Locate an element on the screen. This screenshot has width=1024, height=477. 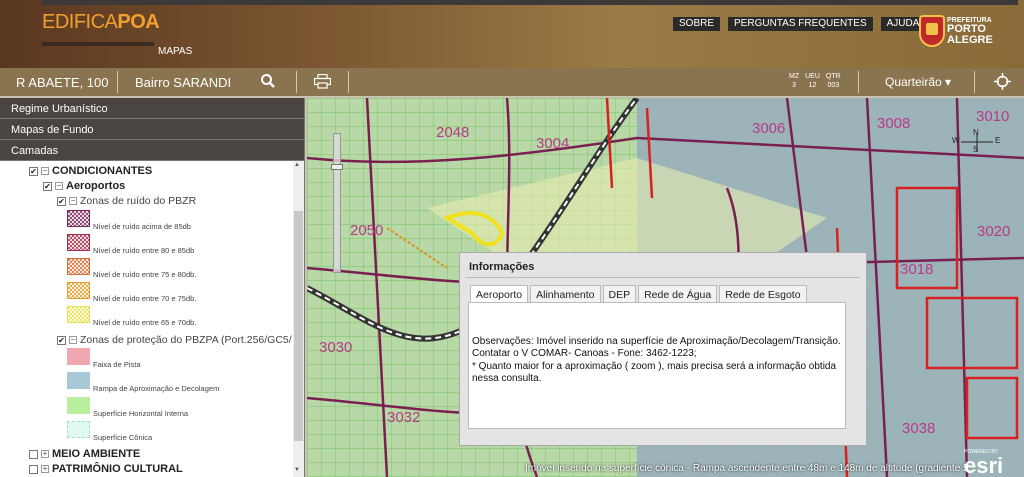
accordion-regime-urbanistico: Regime Urbanístico is located at coordinates (152, 108).